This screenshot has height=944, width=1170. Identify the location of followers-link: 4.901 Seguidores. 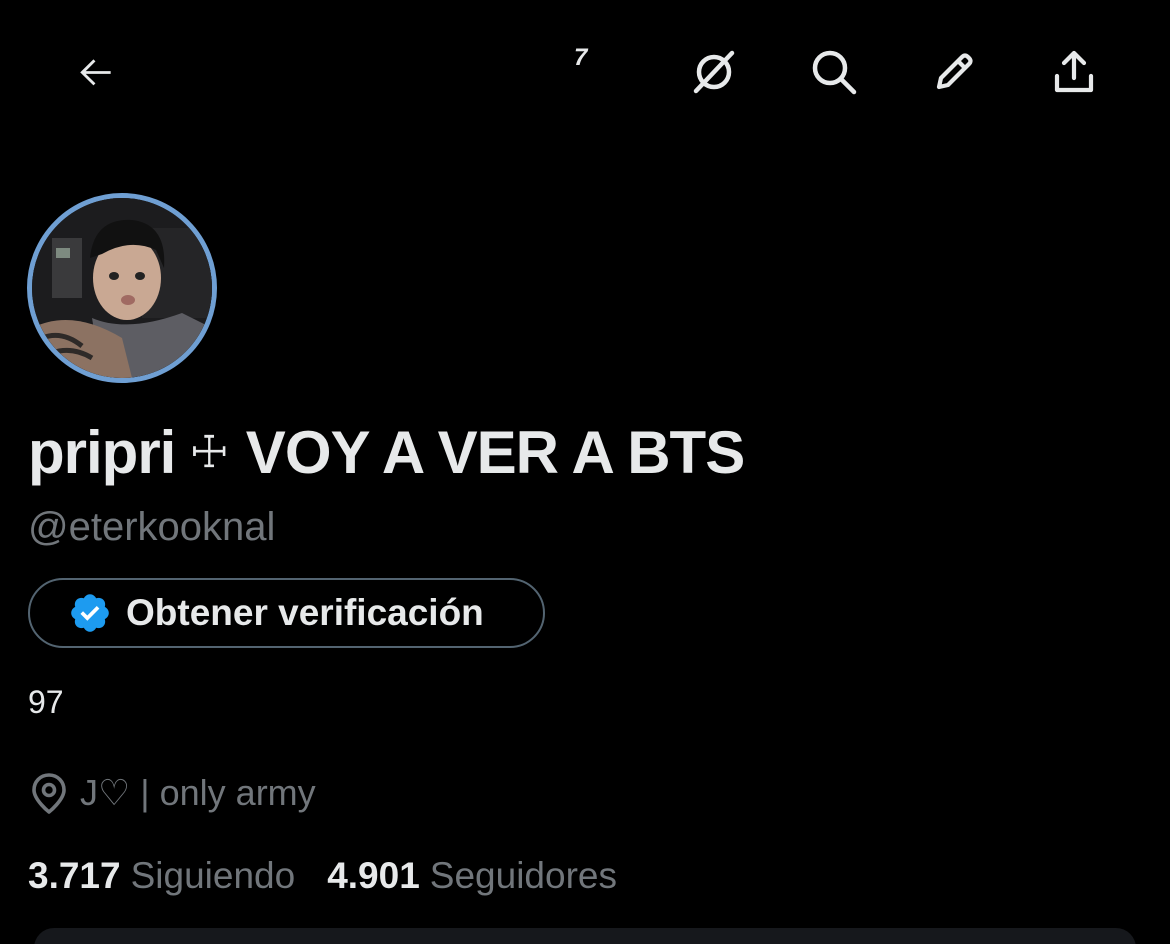
(472, 876).